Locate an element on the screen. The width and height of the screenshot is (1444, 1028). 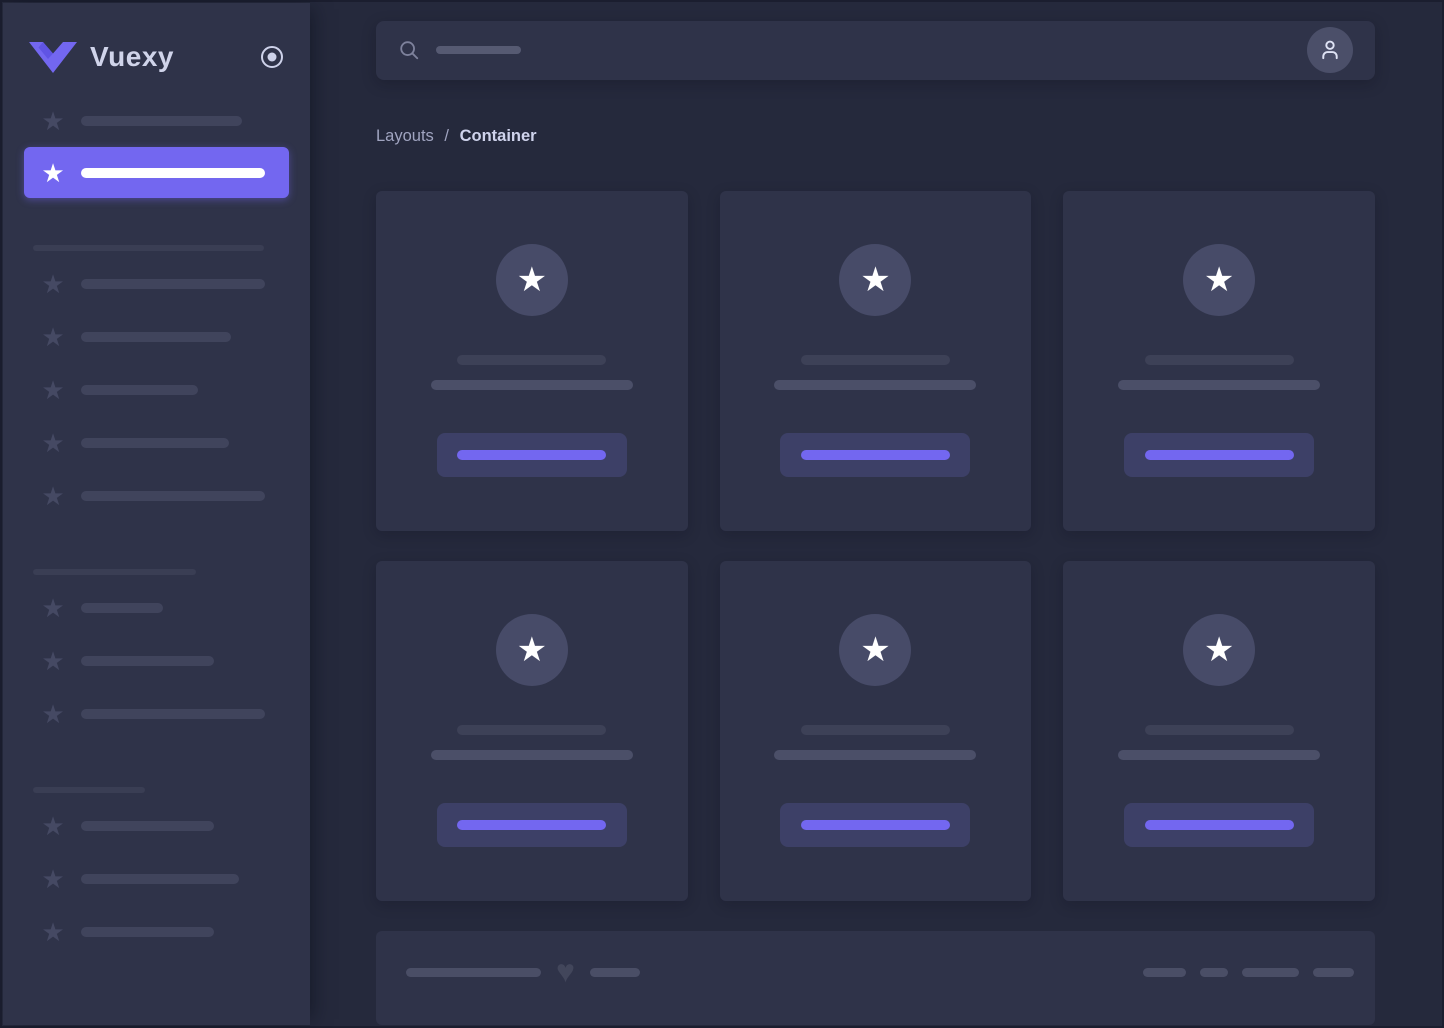
footer-right-group is located at coordinates (1248, 973).